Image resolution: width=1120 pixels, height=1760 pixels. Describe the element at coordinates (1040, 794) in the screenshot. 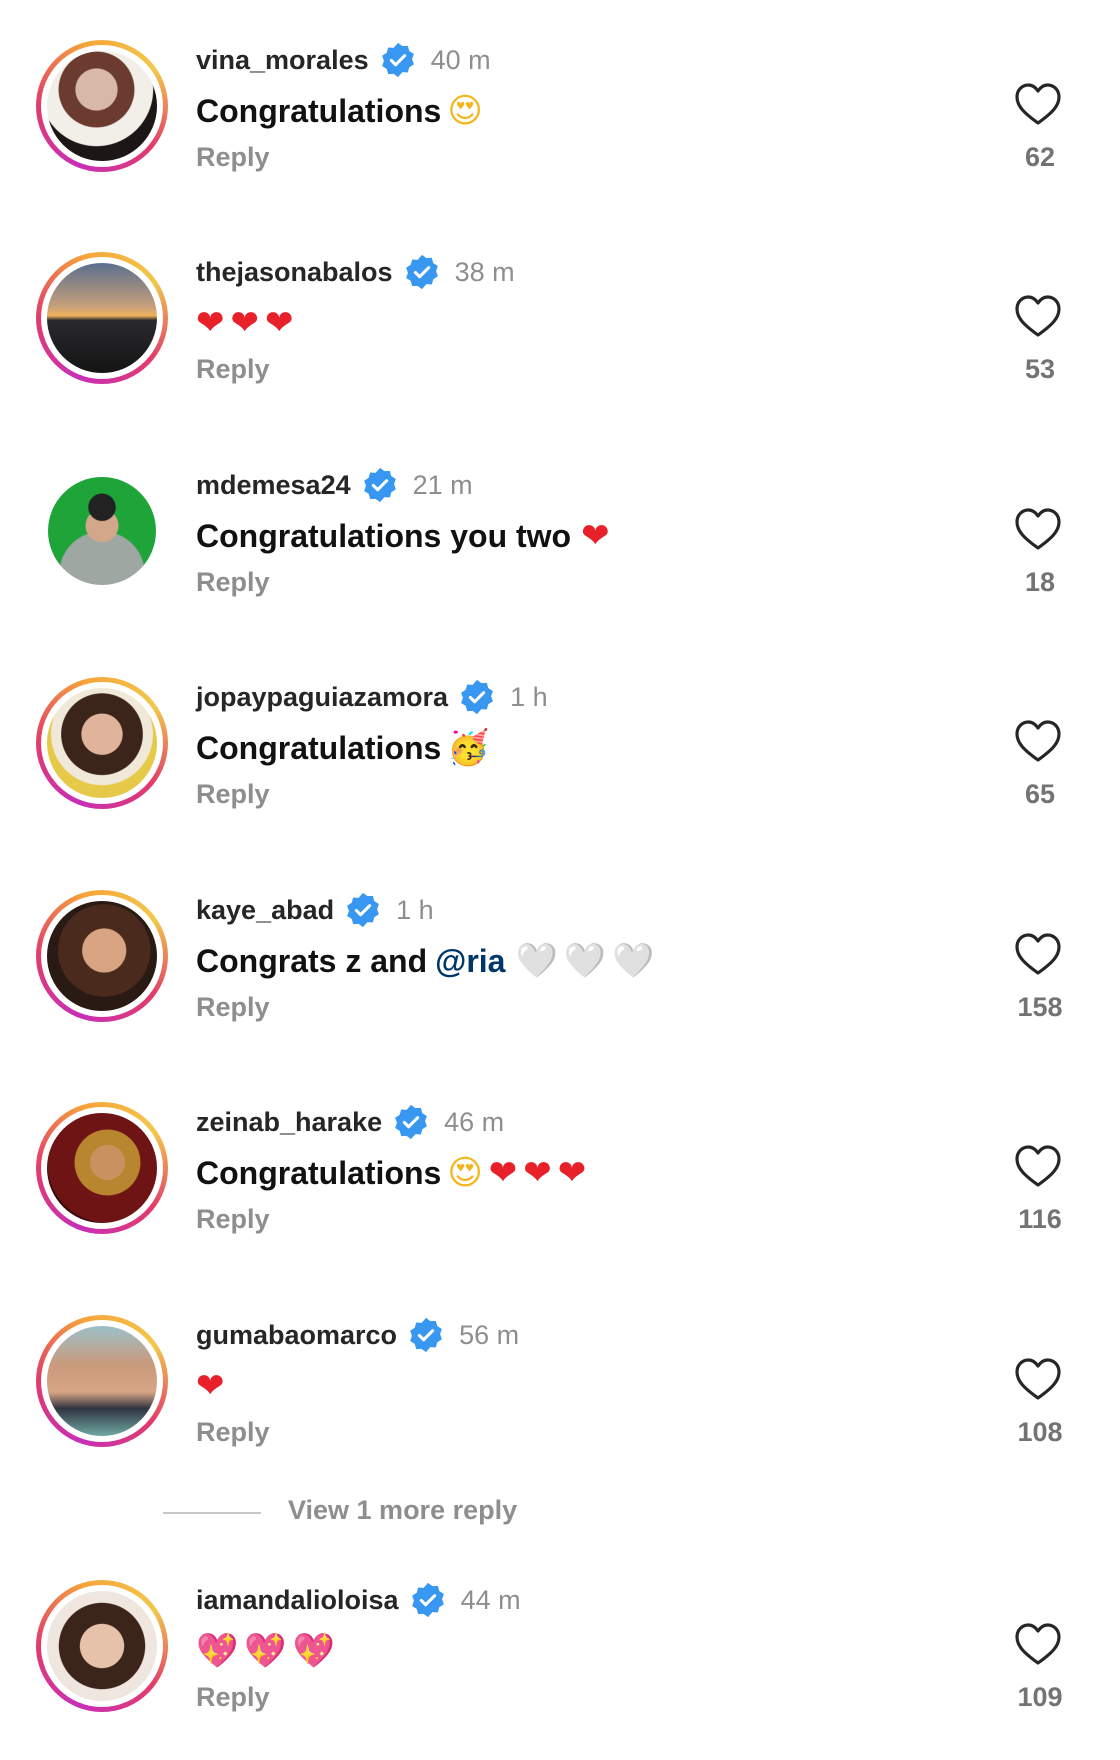

I see `like-count: 65` at that location.